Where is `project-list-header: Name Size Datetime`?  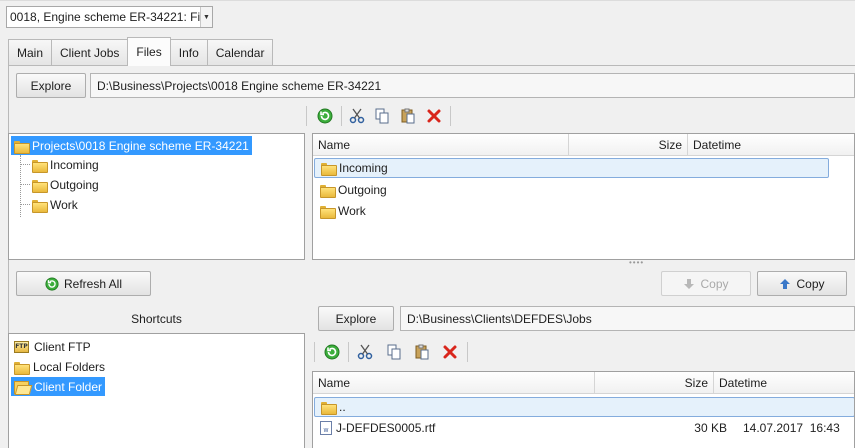 project-list-header: Name Size Datetime is located at coordinates (583, 145).